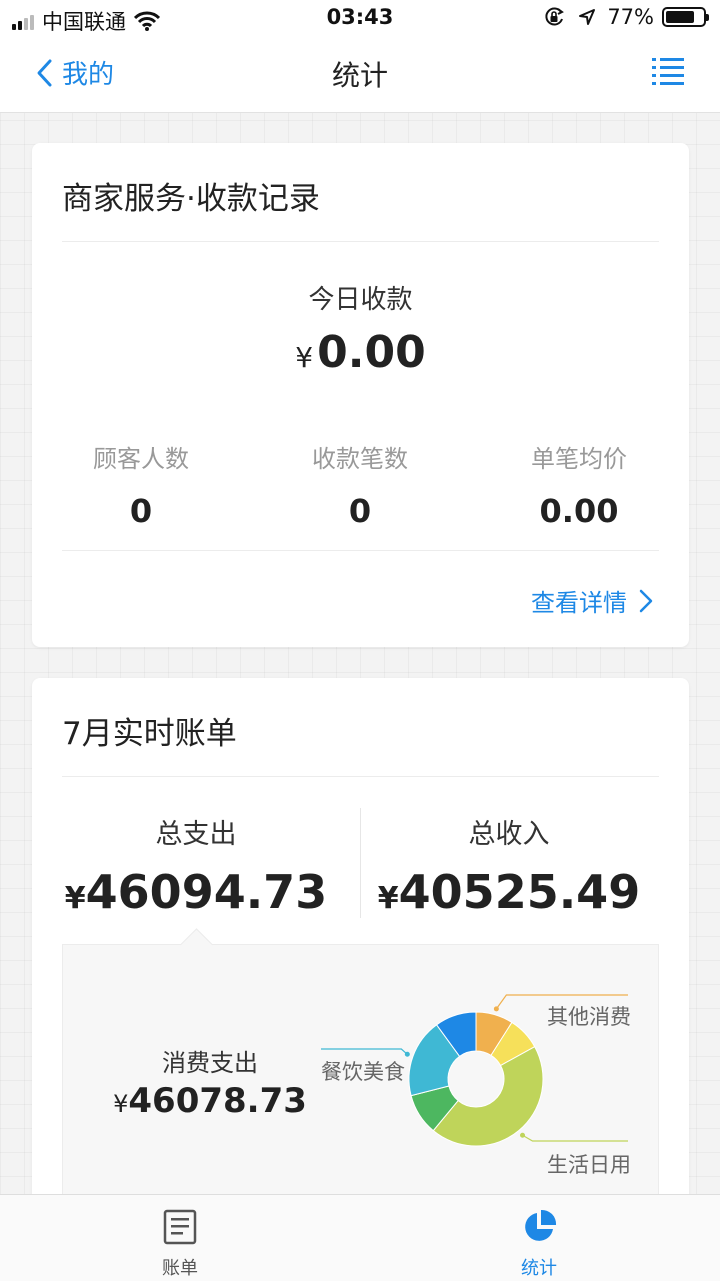  Describe the element at coordinates (360, 18) in the screenshot. I see `status-bar: 中国联通 03:43 77%` at that location.